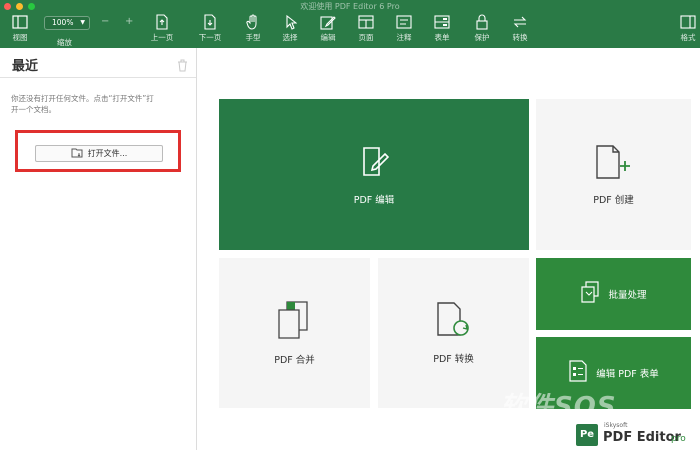  I want to click on toolbar-next-page-label: 下一页, so click(210, 37).